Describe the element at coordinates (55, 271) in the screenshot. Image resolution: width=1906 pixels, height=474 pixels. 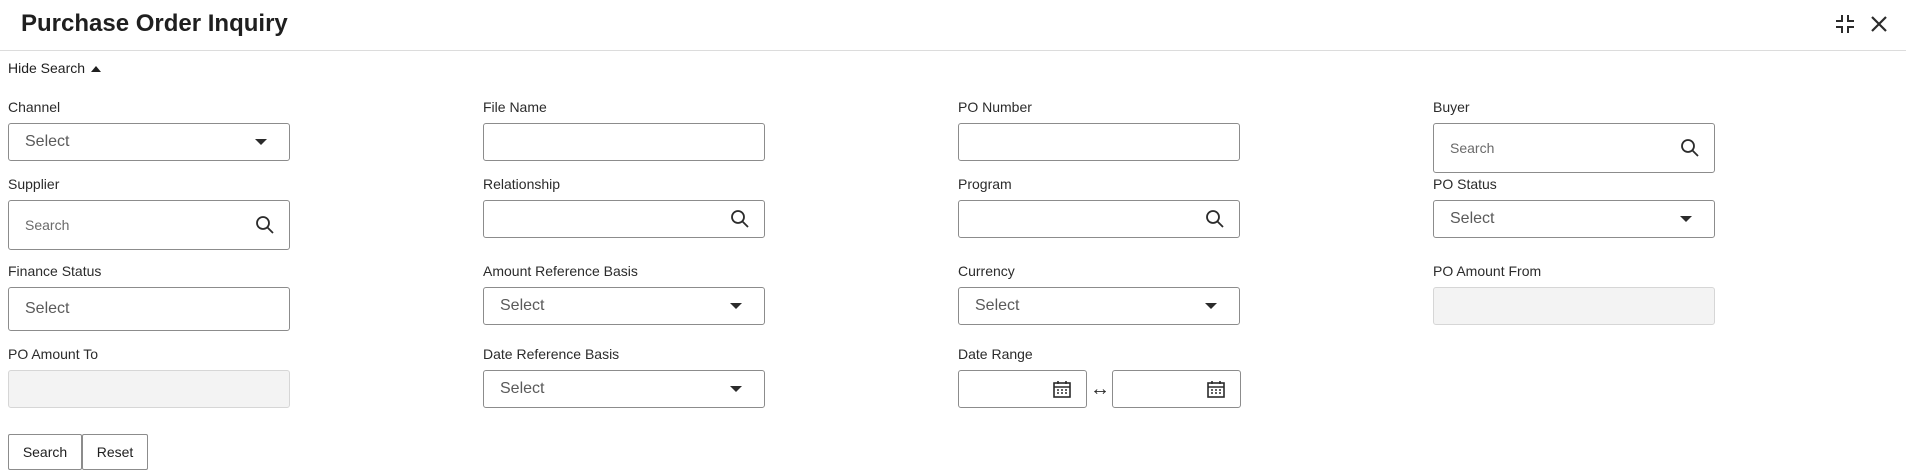
I see `finance-status-label: Finance Status` at that location.